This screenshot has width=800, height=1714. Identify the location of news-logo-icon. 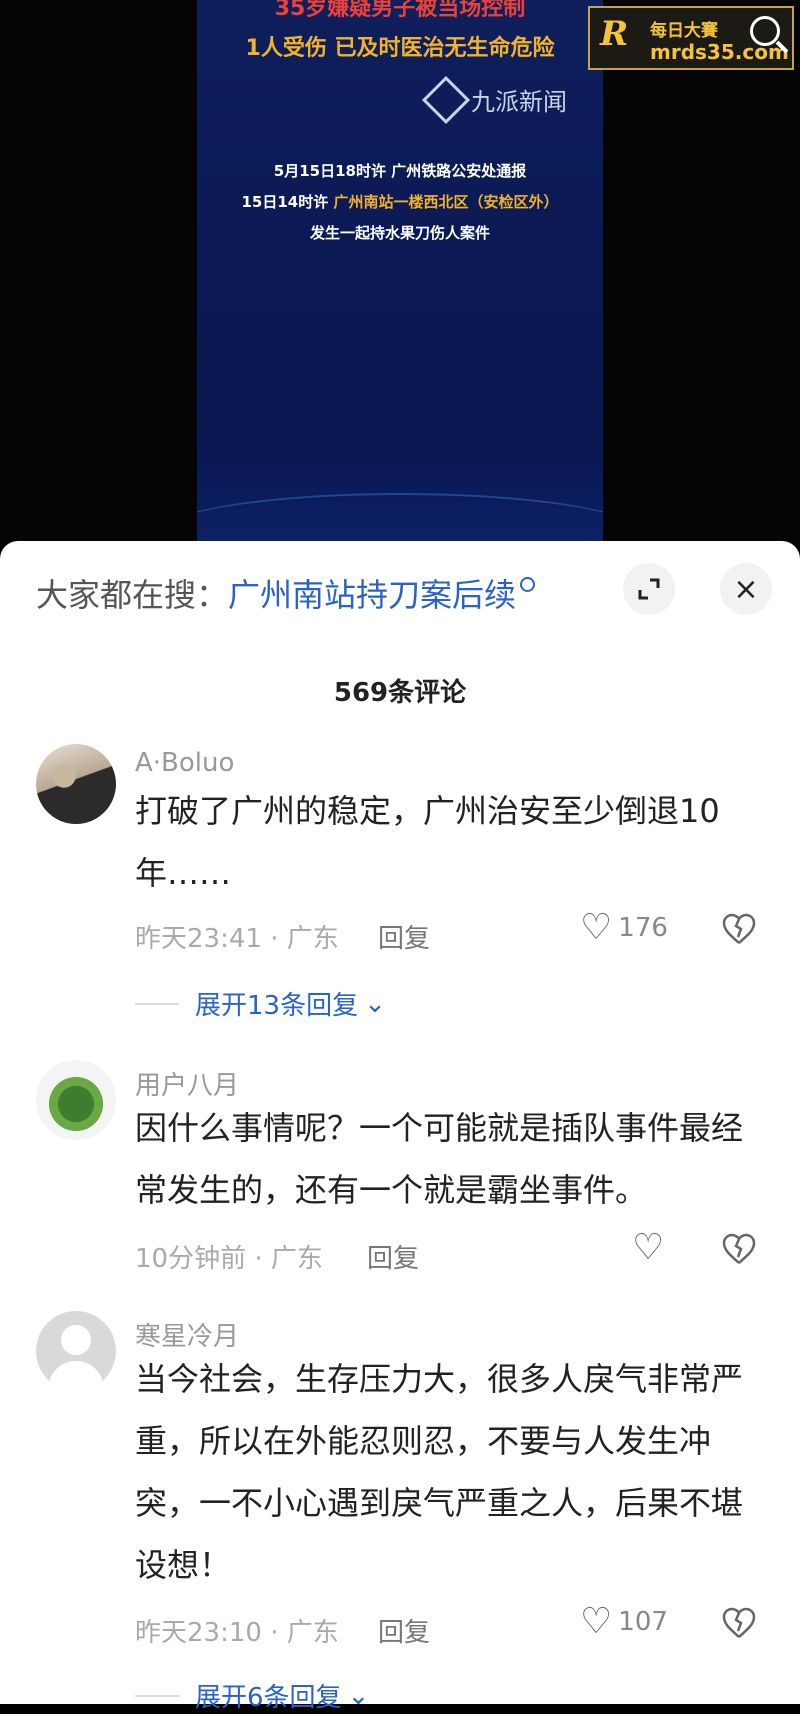
(446, 99).